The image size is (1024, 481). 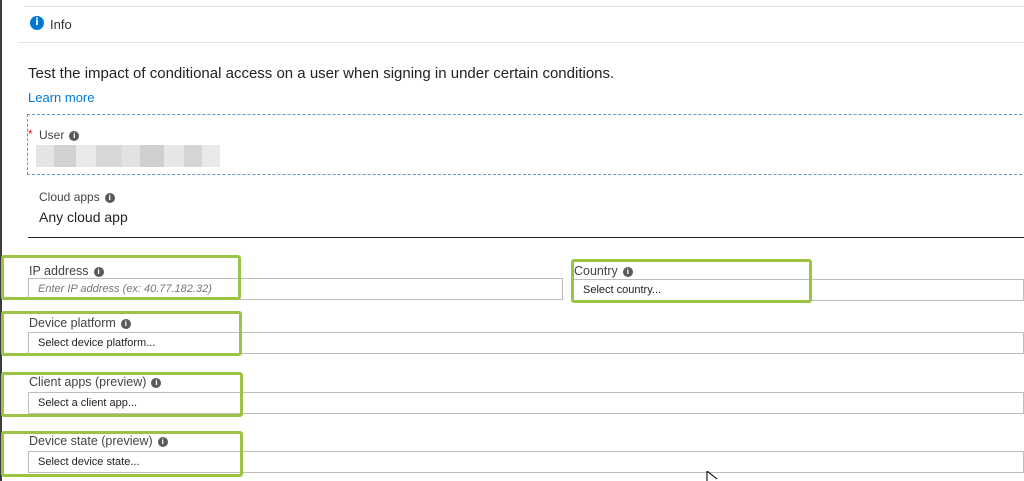 I want to click on cloud-apps-value: Any cloud app, so click(x=83, y=217).